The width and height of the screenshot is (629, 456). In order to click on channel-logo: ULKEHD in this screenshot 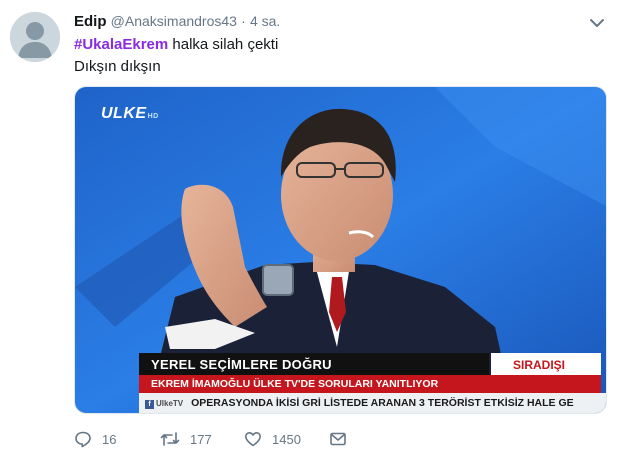, I will do `click(130, 114)`.